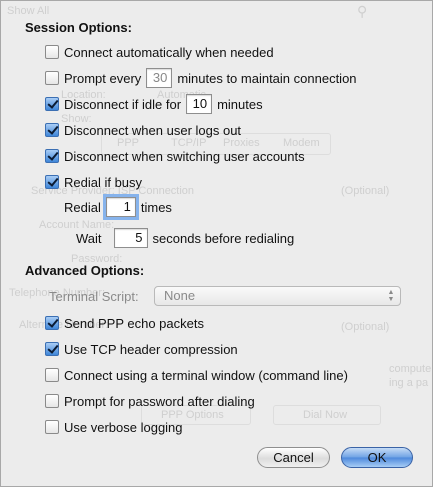  What do you see at coordinates (391, 296) in the screenshot?
I see `popup-arrows-icon: ▲ ▼` at bounding box center [391, 296].